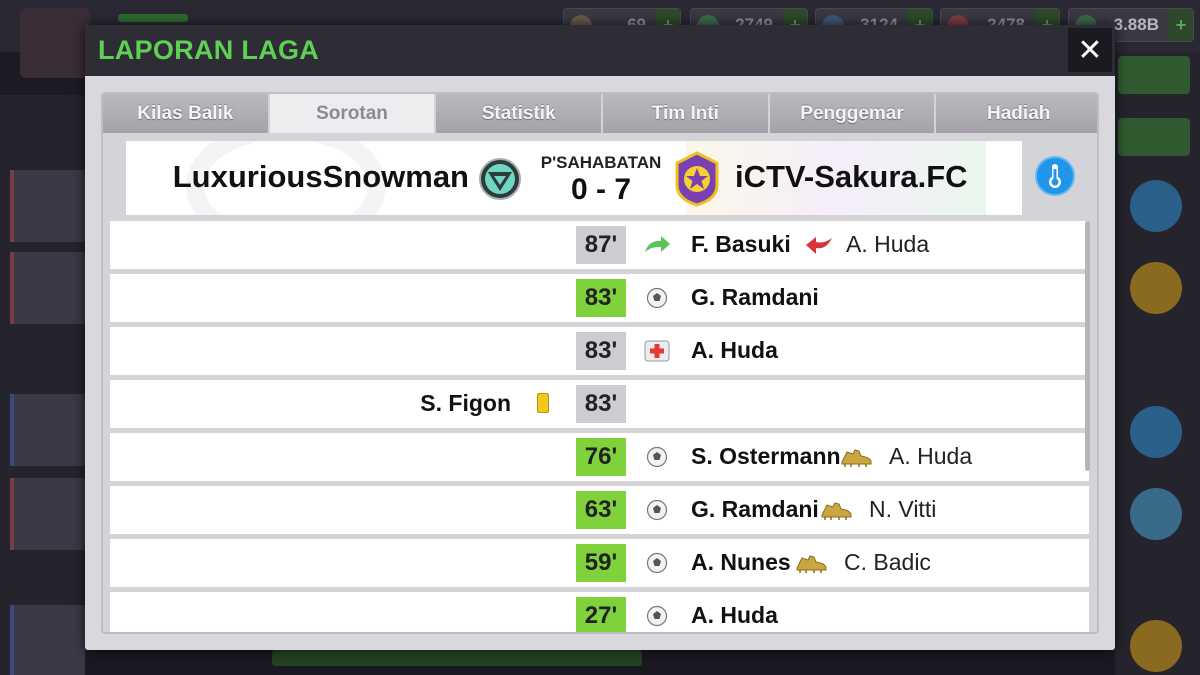 Image resolution: width=1200 pixels, height=675 pixels. I want to click on weather-button, so click(1055, 176).